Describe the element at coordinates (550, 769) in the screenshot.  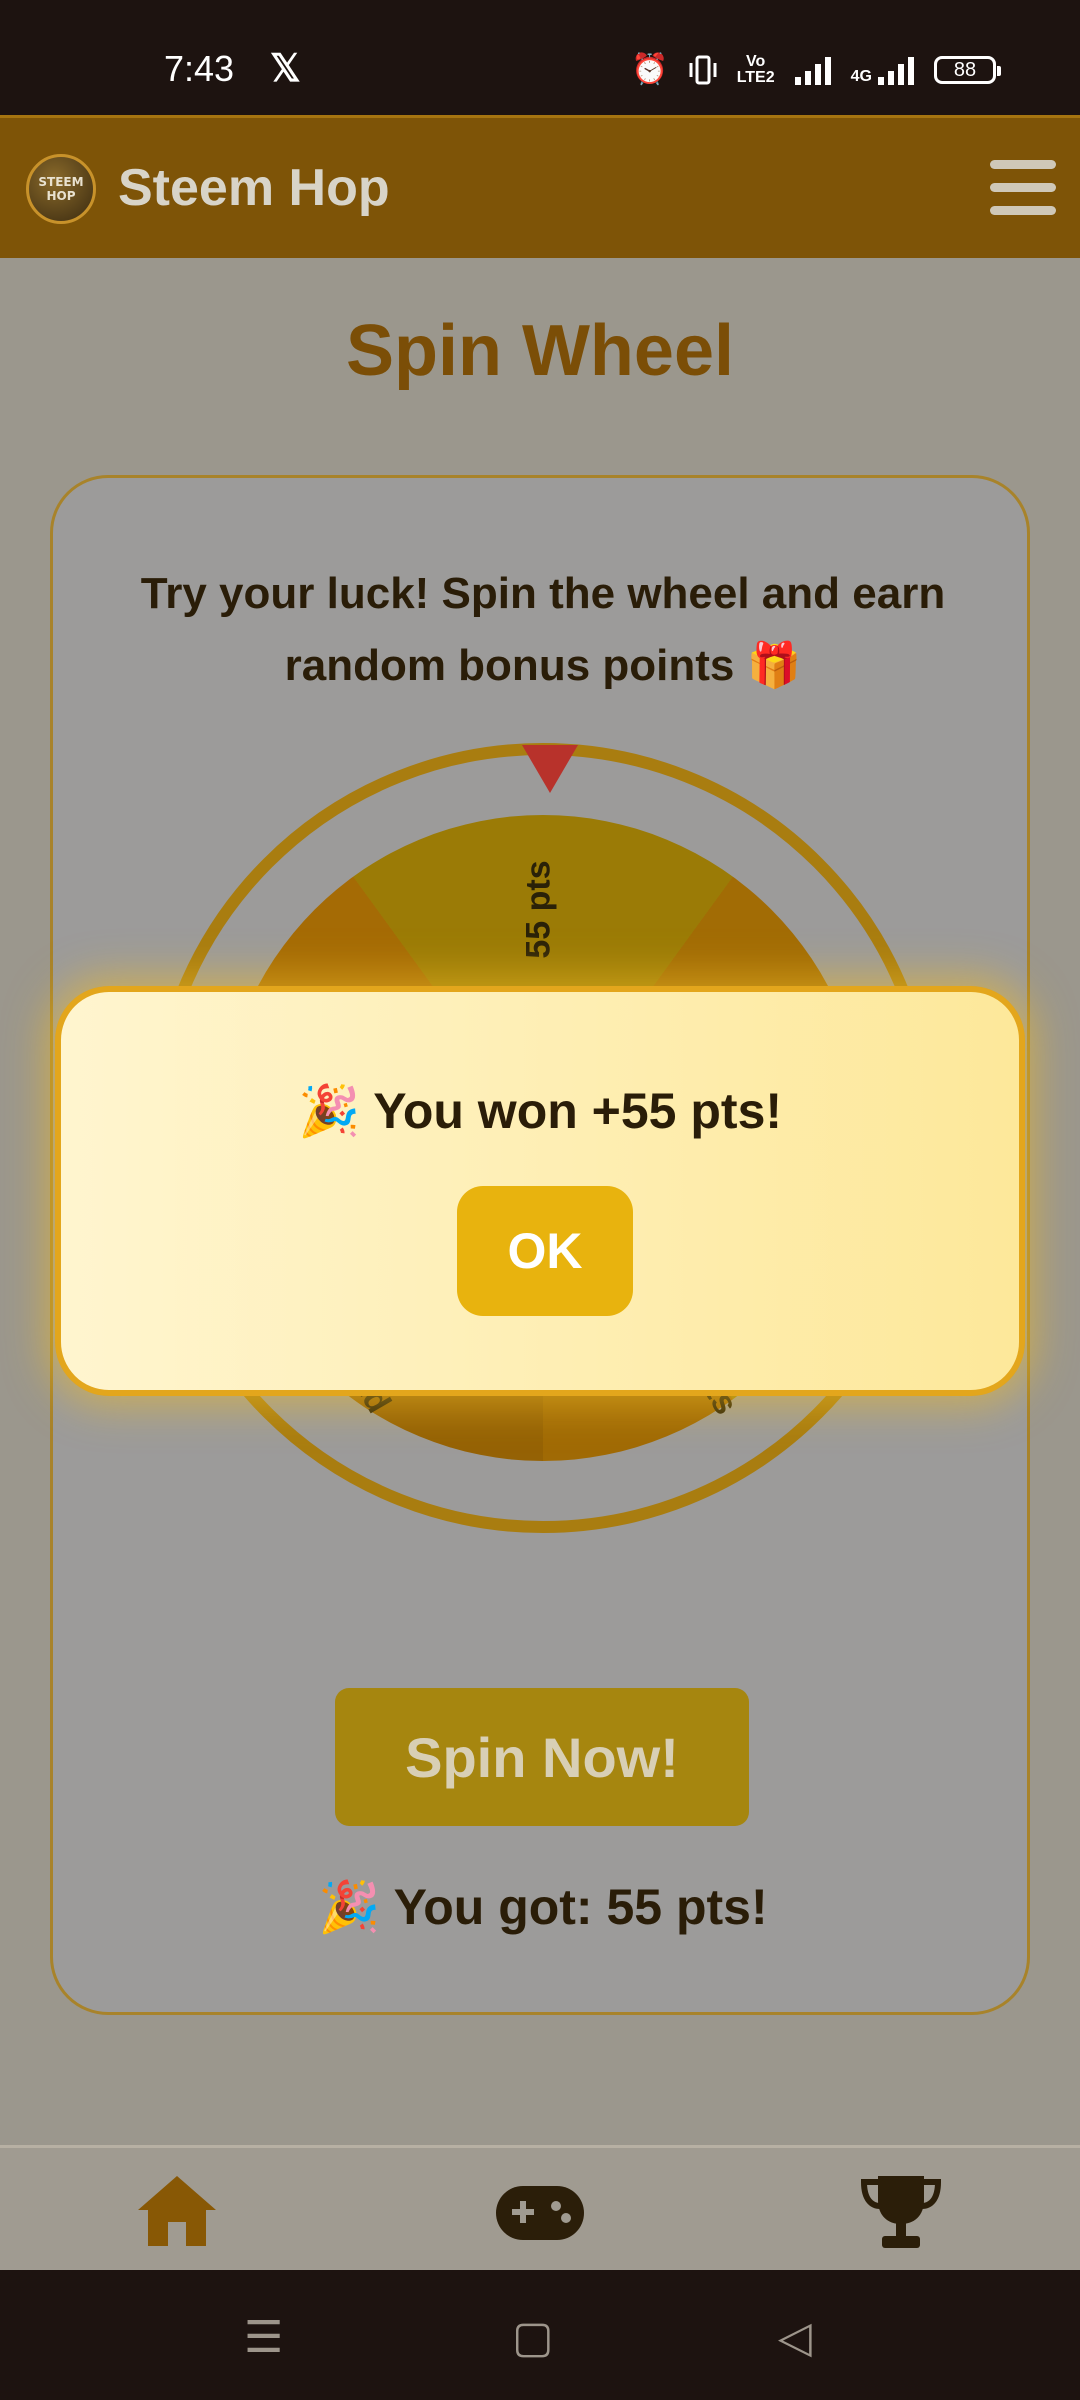
I see `wheel-pointer-icon` at that location.